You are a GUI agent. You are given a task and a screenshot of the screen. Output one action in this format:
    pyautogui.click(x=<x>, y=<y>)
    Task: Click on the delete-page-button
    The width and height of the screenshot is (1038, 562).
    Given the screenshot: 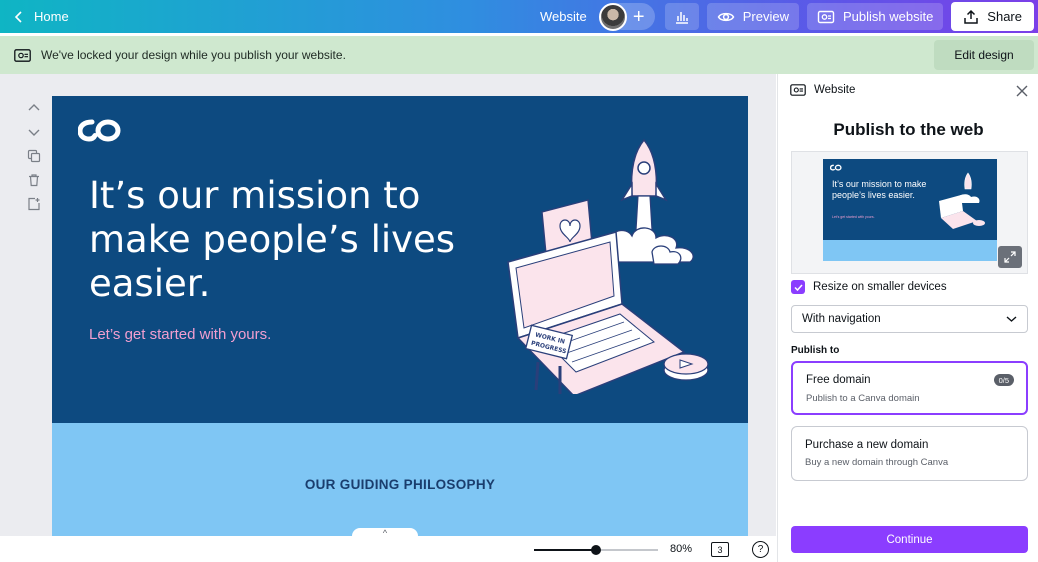 What is the action you would take?
    pyautogui.click(x=34, y=180)
    